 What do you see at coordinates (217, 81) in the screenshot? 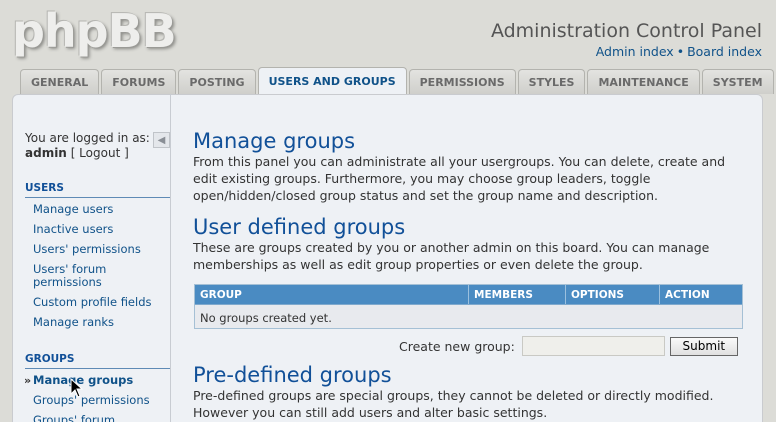
I see `tab-posting: POSTING` at bounding box center [217, 81].